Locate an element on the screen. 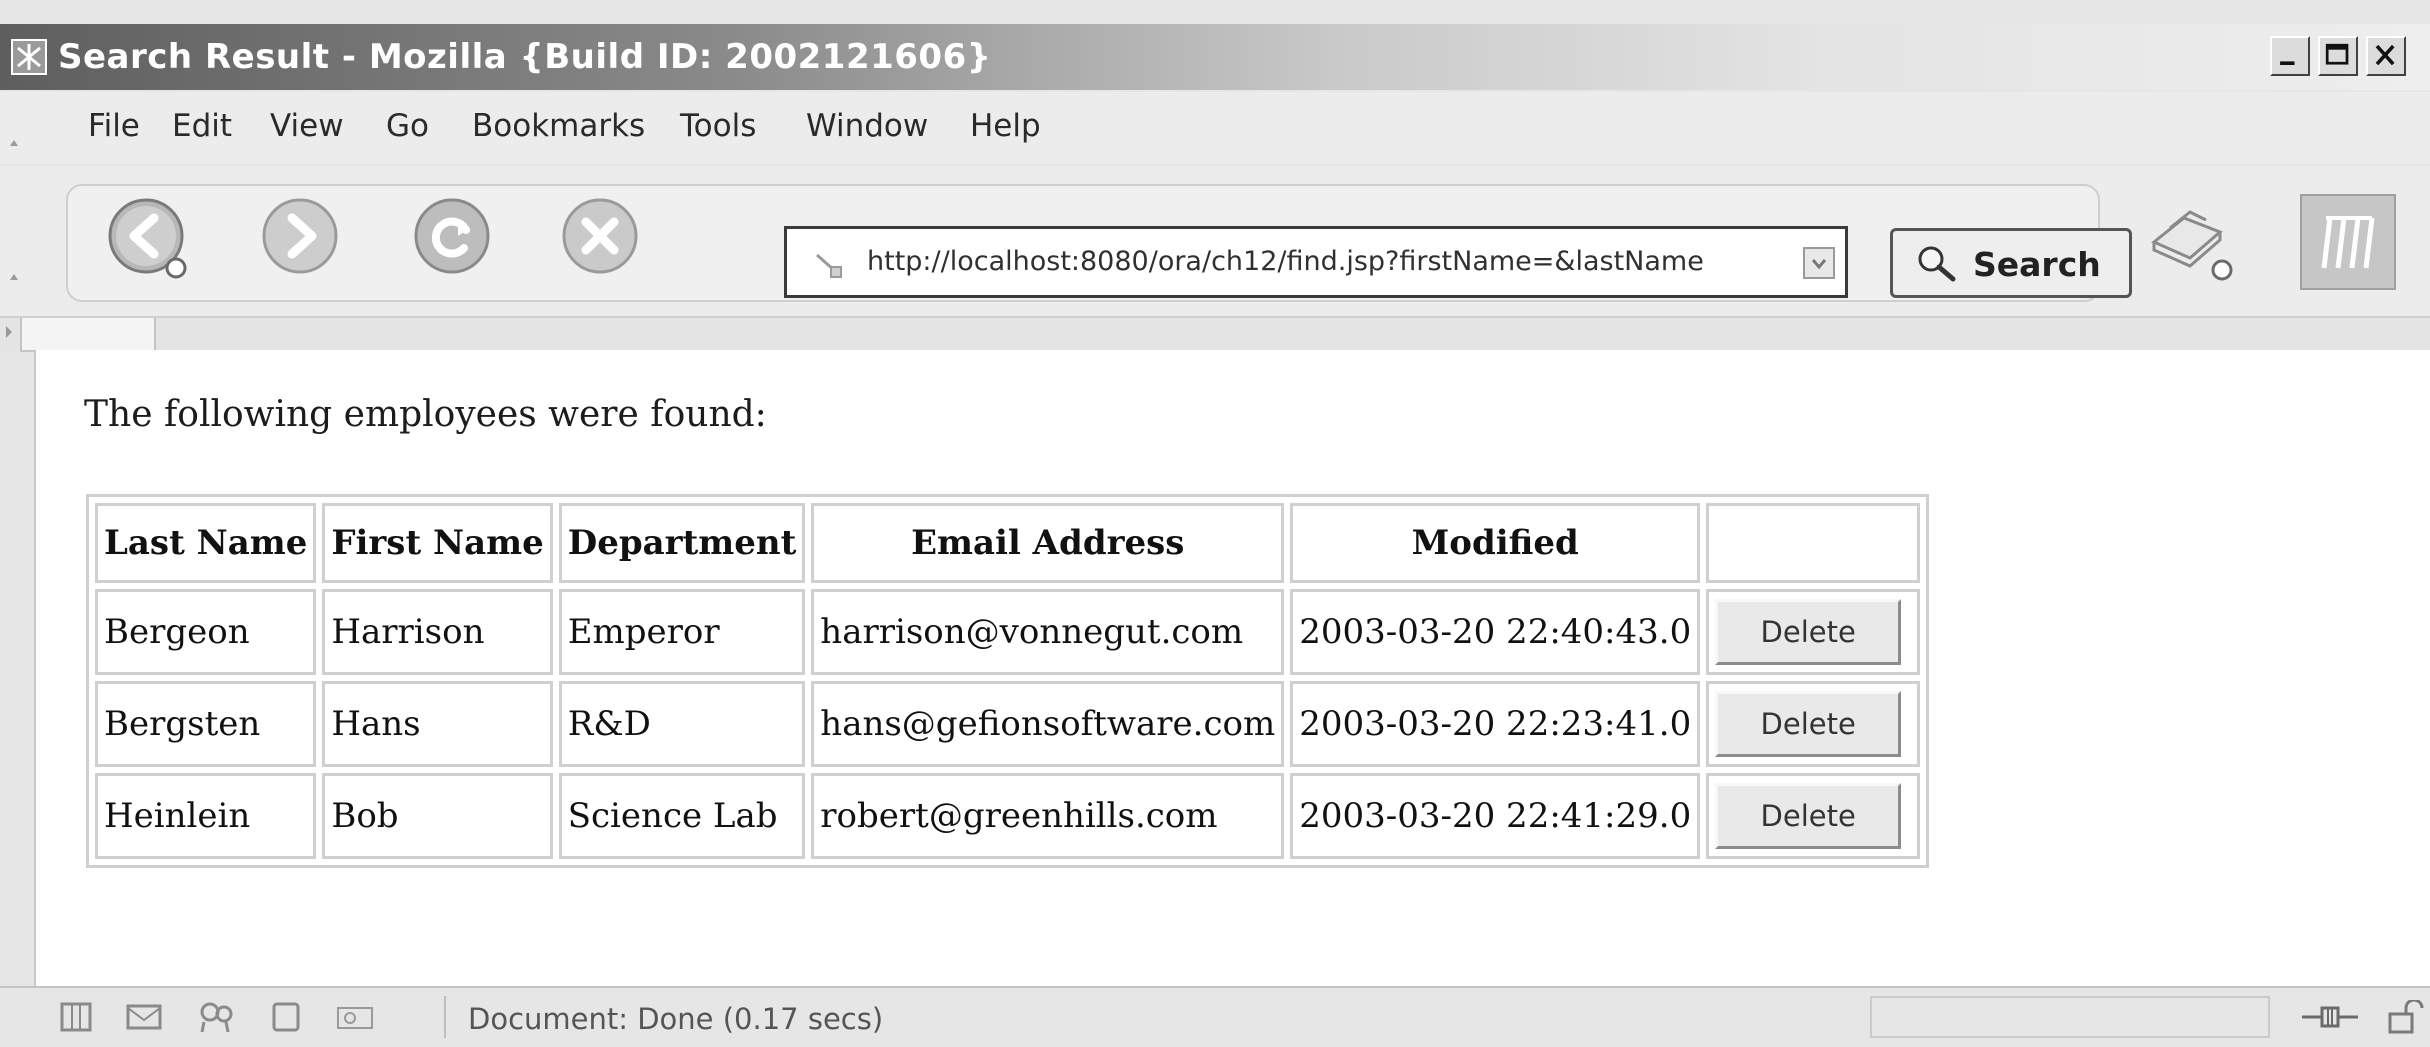  cell-first-name: Harrison is located at coordinates (437, 632).